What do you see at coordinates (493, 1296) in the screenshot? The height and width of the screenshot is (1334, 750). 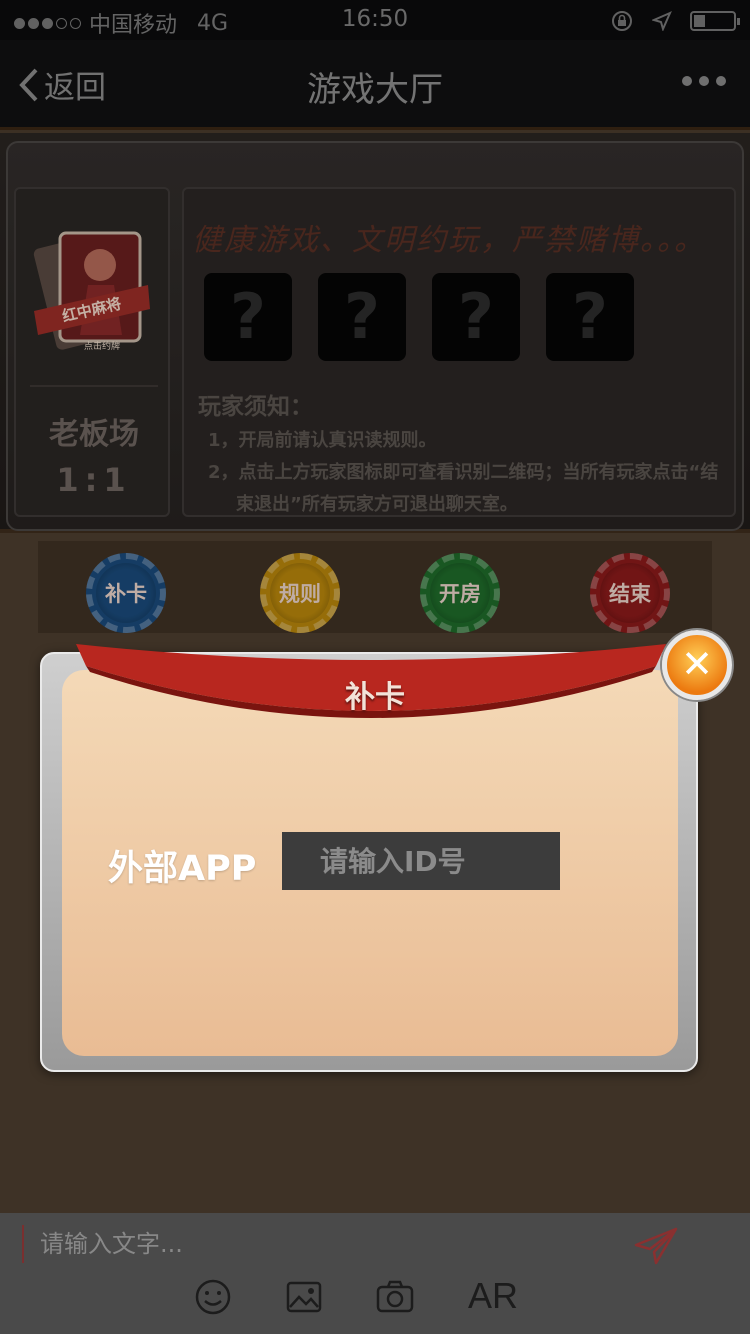 I see `ar-button: AR` at bounding box center [493, 1296].